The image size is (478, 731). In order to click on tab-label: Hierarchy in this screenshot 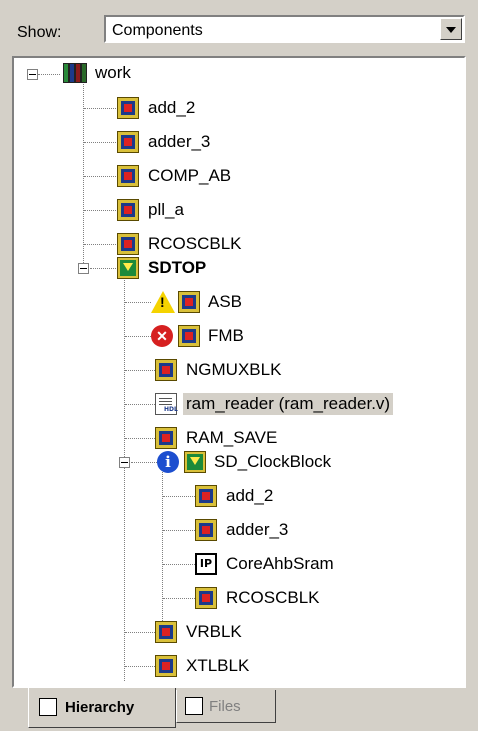, I will do `click(100, 707)`.